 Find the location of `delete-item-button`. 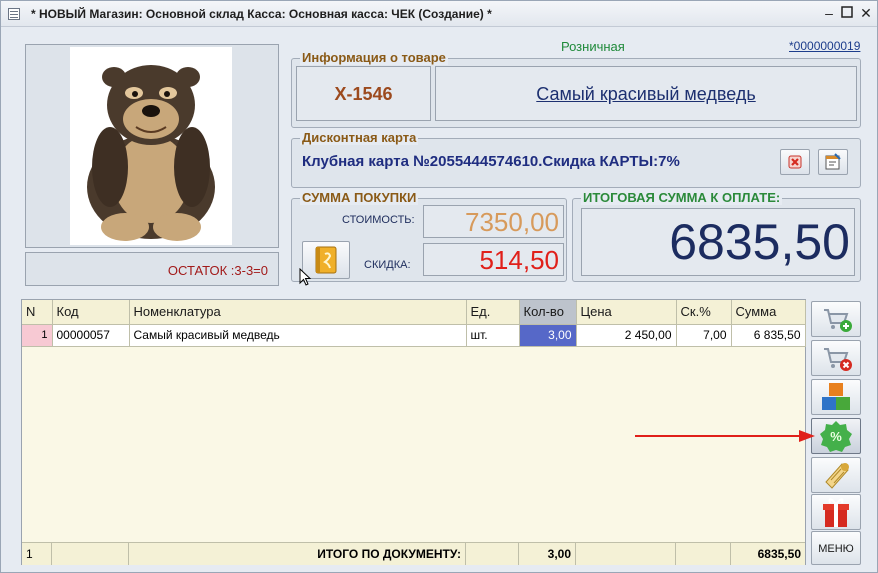

delete-item-button is located at coordinates (836, 358).